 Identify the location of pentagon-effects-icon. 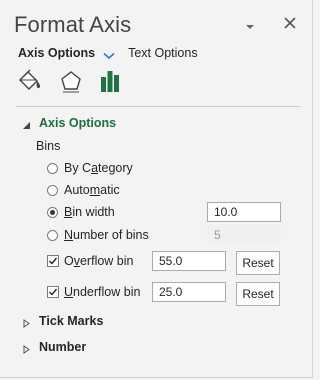
(74, 82).